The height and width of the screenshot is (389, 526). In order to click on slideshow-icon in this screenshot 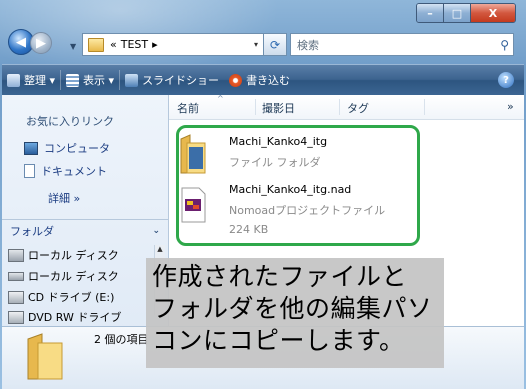, I will do `click(132, 80)`.